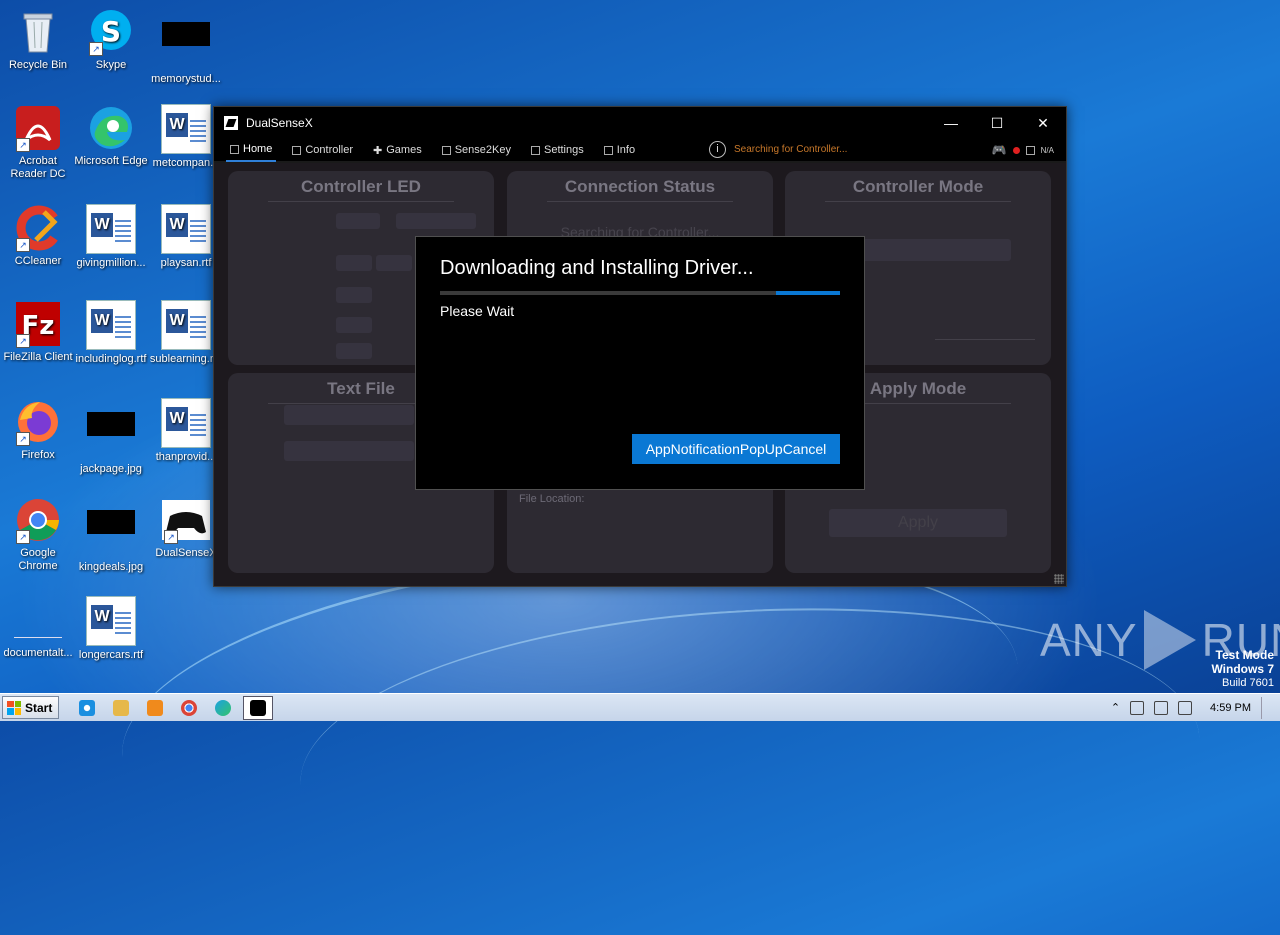 Image resolution: width=1280 pixels, height=935 pixels. I want to click on skype-icon: S ↗, so click(111, 32).